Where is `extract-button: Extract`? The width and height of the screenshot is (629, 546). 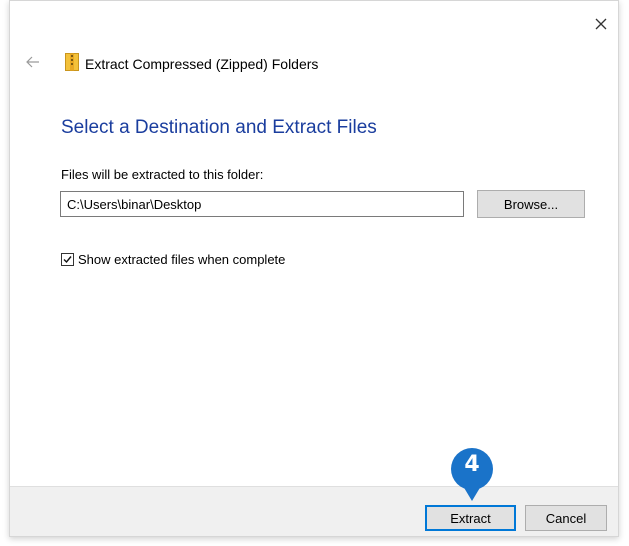
extract-button: Extract is located at coordinates (470, 518).